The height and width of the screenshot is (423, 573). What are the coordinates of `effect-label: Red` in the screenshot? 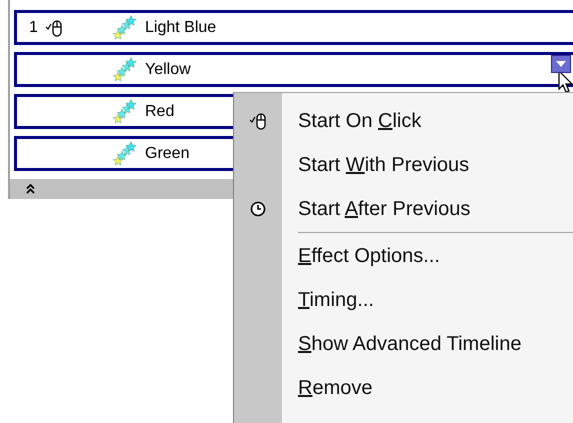 It's located at (159, 111).